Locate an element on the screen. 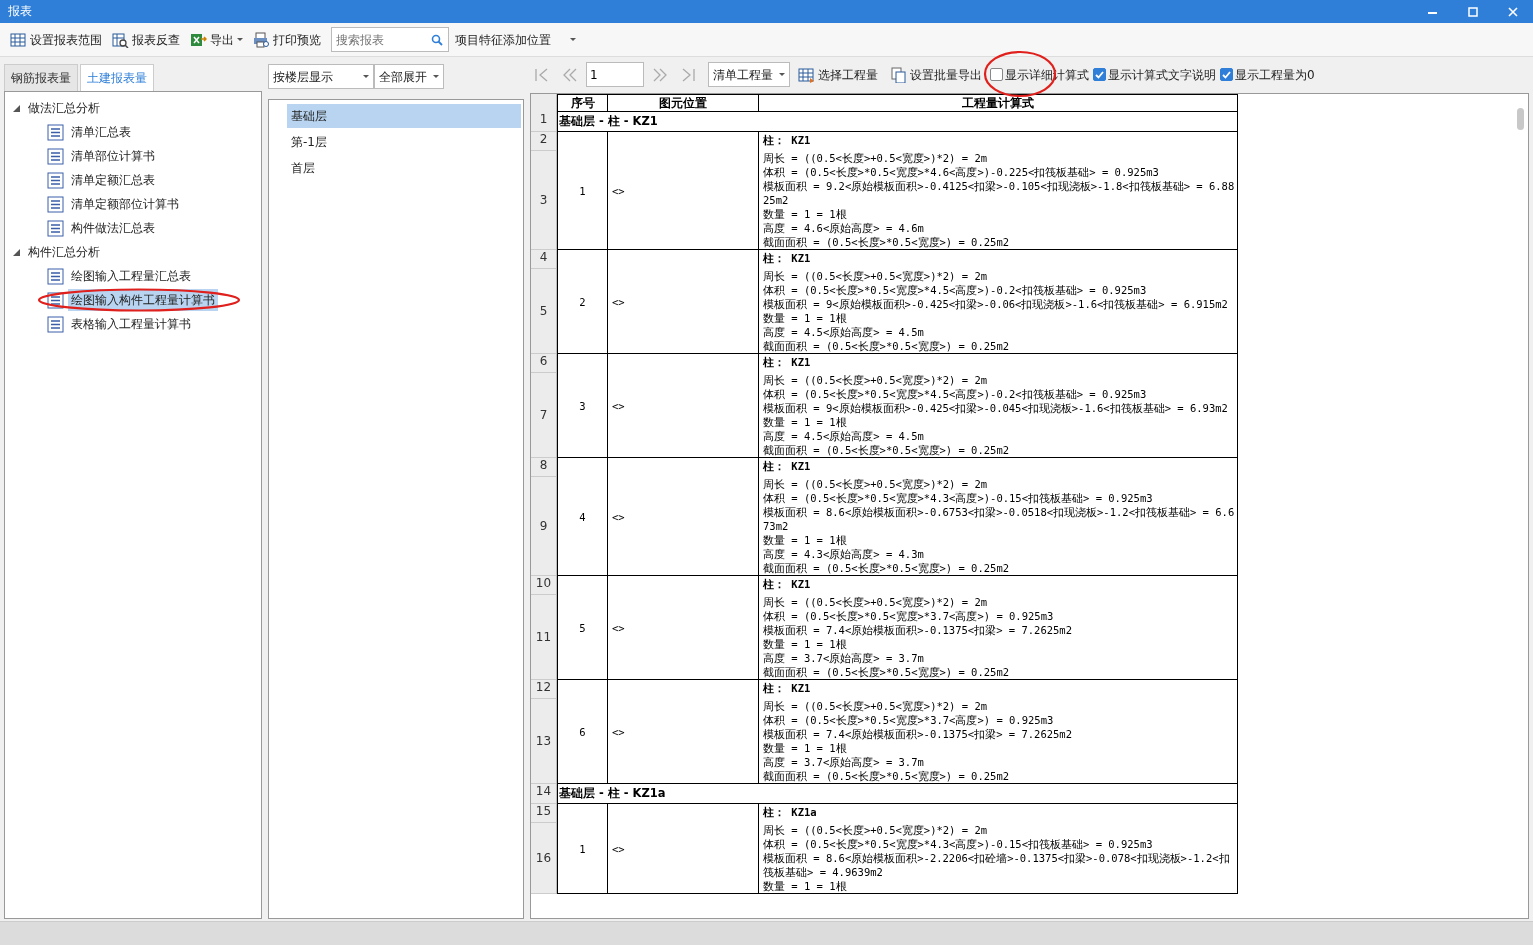  tree-item: 构件汇总分析 is located at coordinates (64, 252).